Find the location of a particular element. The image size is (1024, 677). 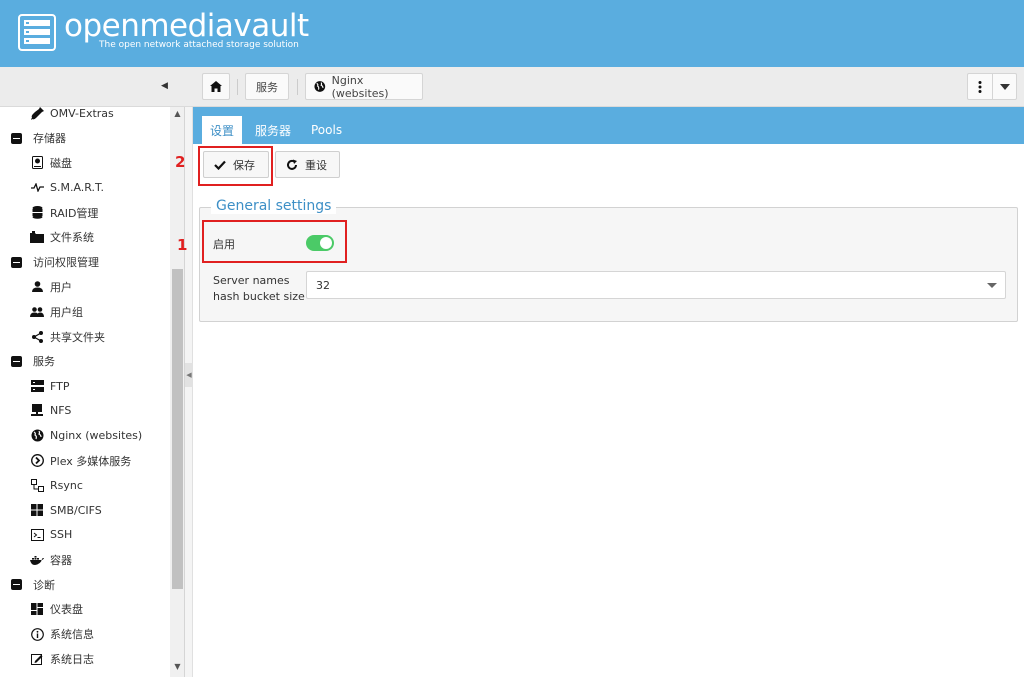

hash-bucket-select: 32 is located at coordinates (656, 285).